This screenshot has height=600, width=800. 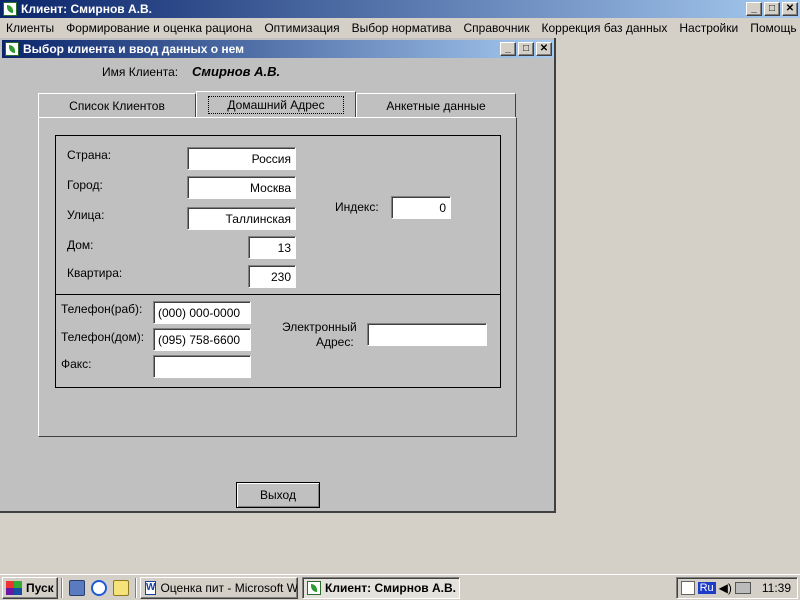 What do you see at coordinates (241, 218) in the screenshot?
I see `street-field: Таллинская` at bounding box center [241, 218].